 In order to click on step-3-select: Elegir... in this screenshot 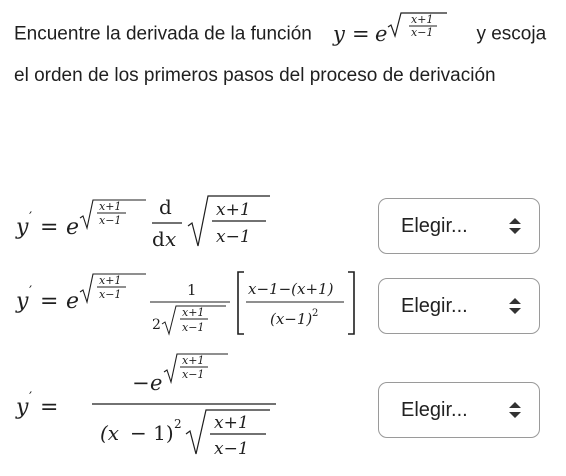, I will do `click(459, 410)`.